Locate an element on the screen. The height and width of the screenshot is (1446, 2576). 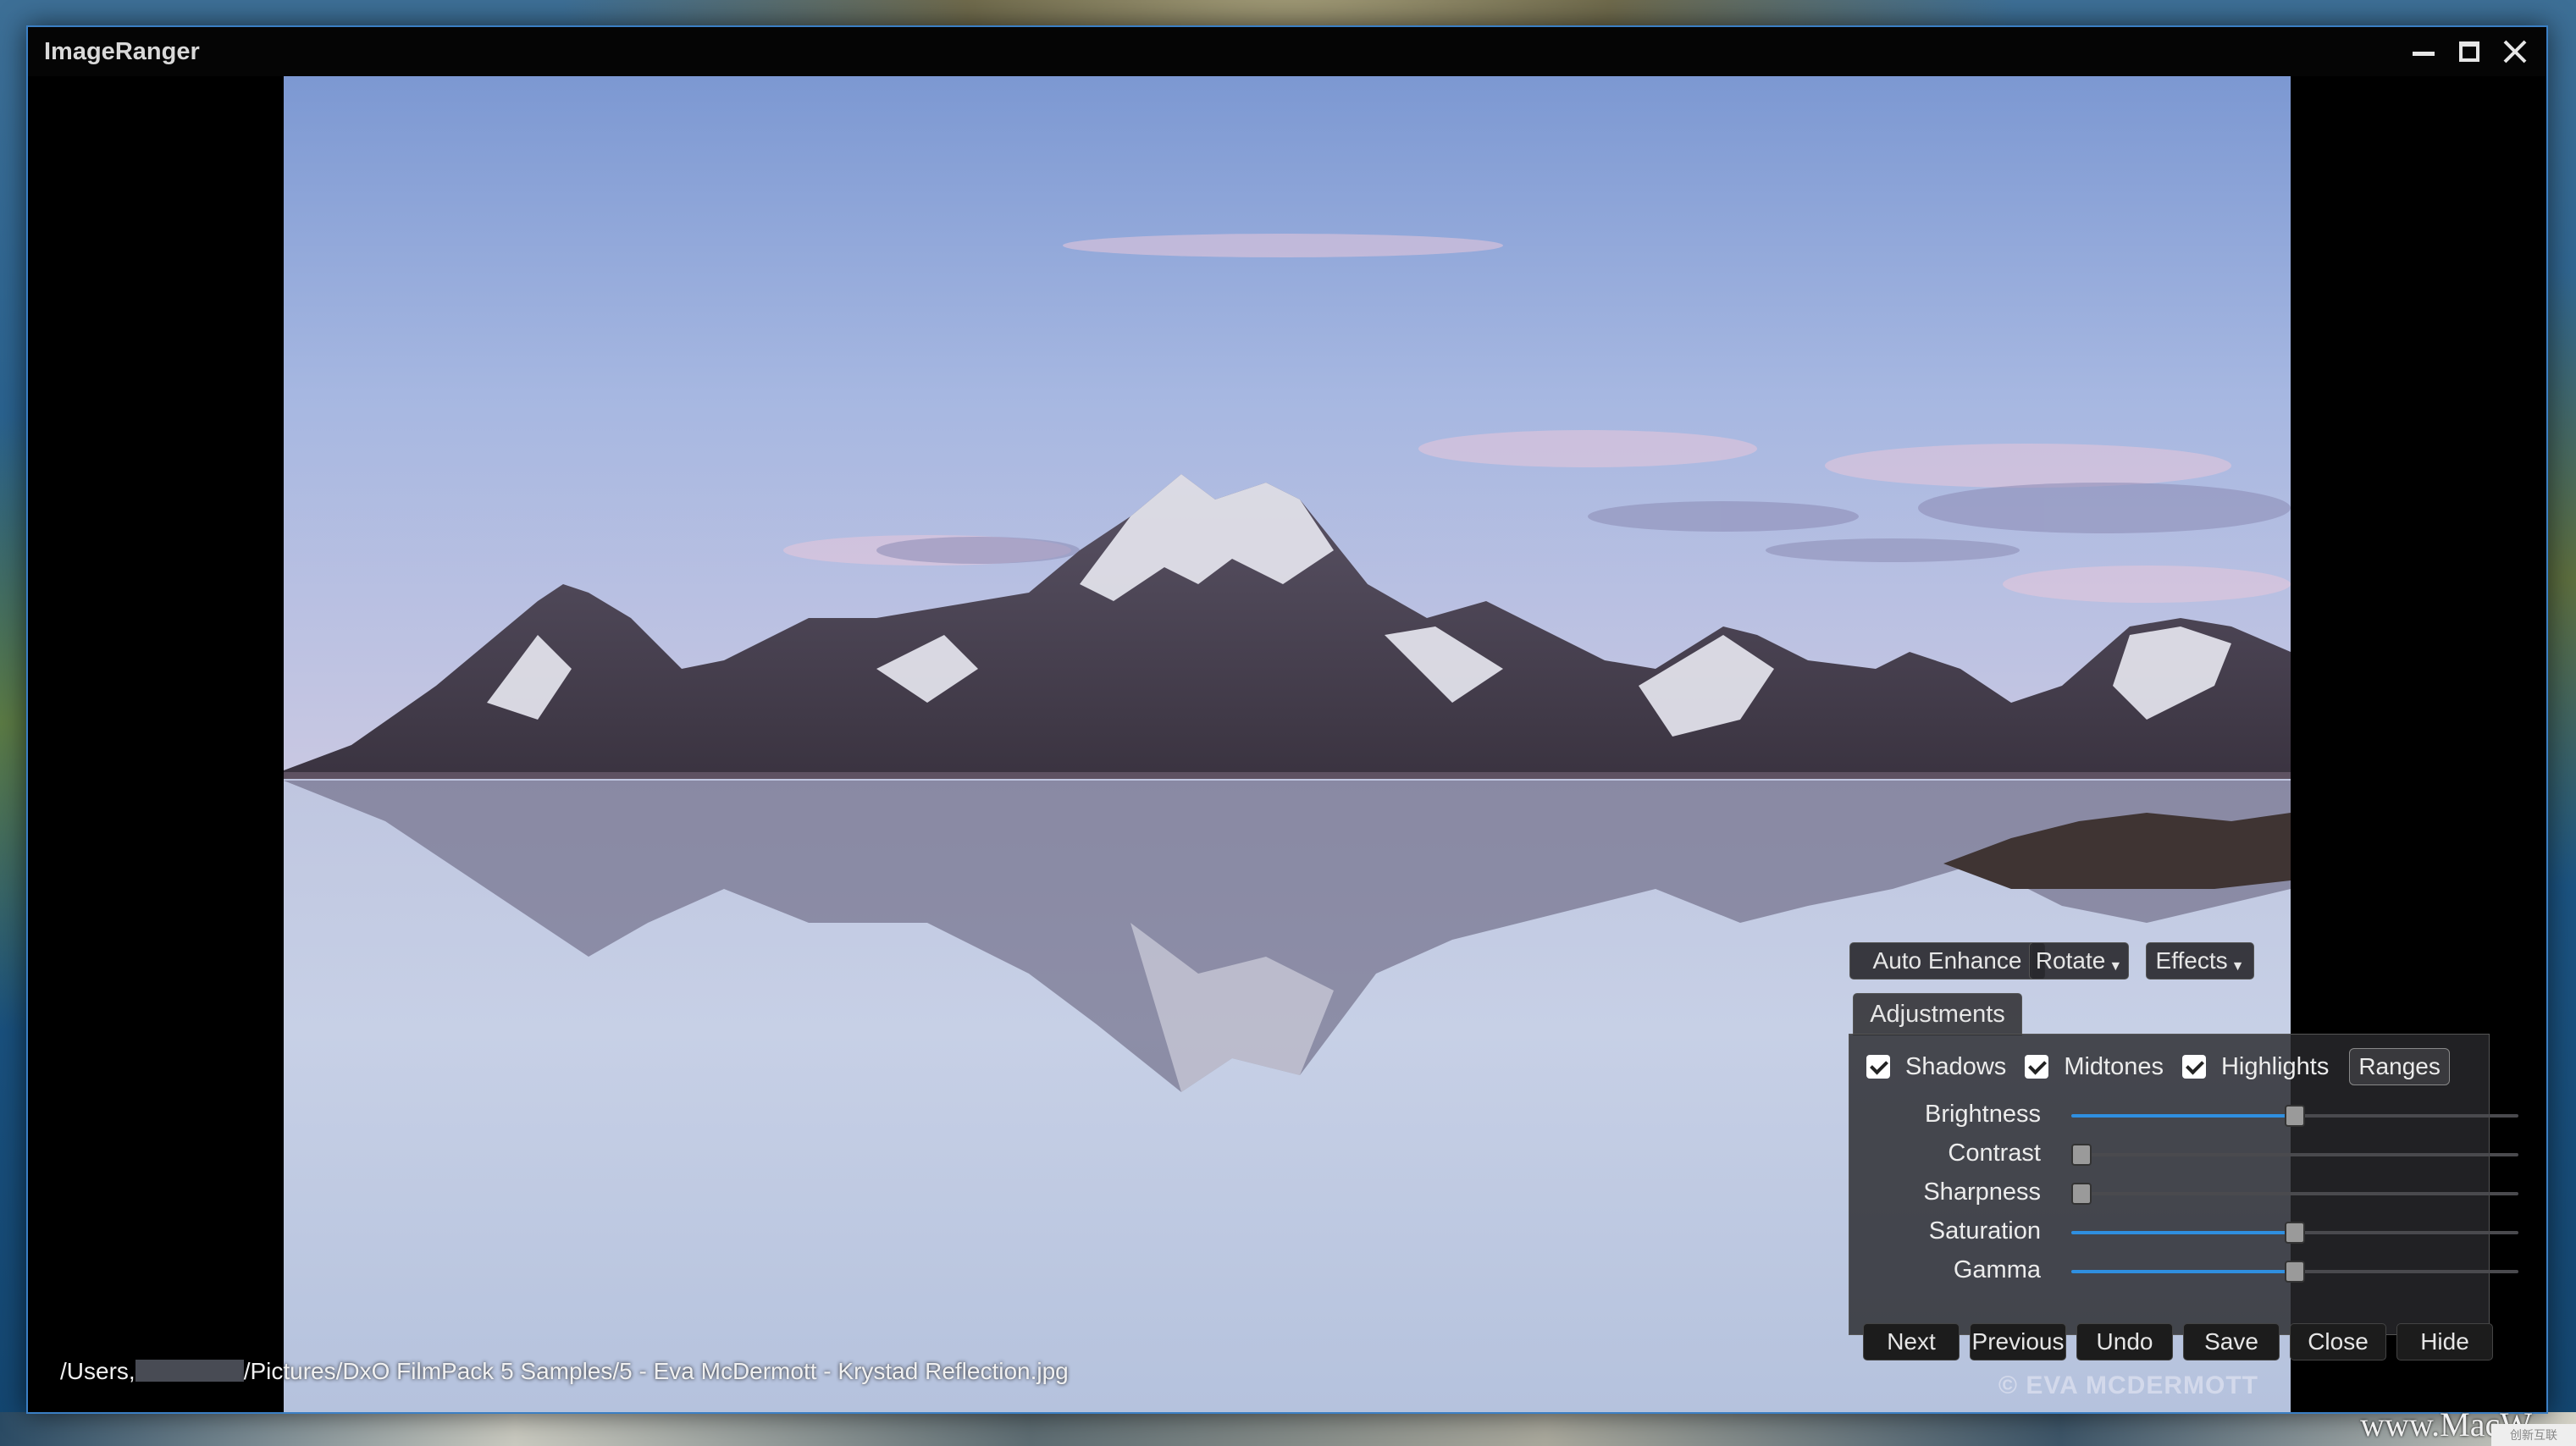
gamma-fill is located at coordinates (2183, 1271).